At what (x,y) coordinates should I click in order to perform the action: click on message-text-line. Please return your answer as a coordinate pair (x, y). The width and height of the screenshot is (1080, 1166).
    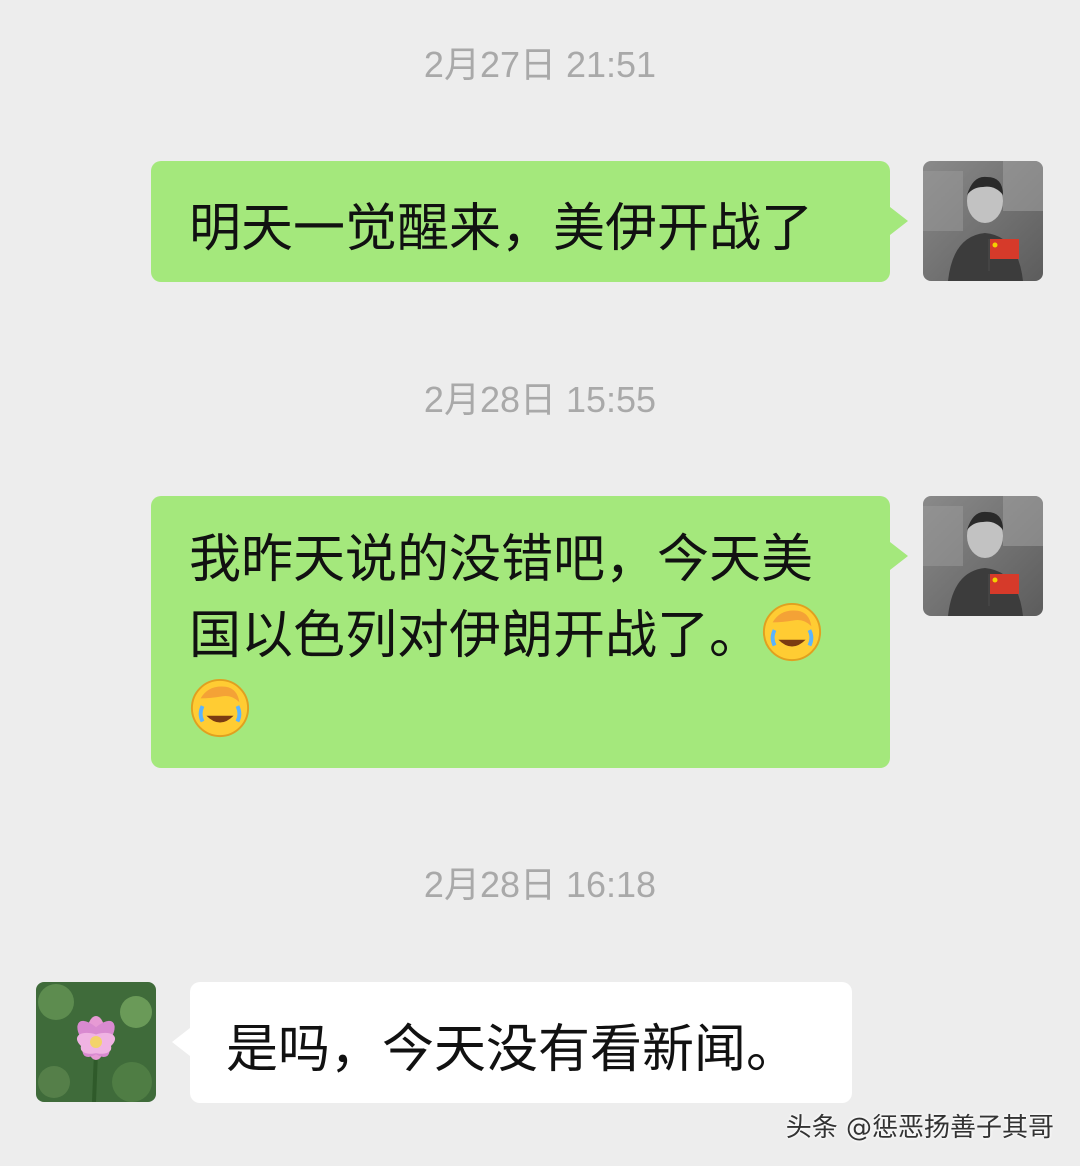
    Looking at the image, I should click on (520, 712).